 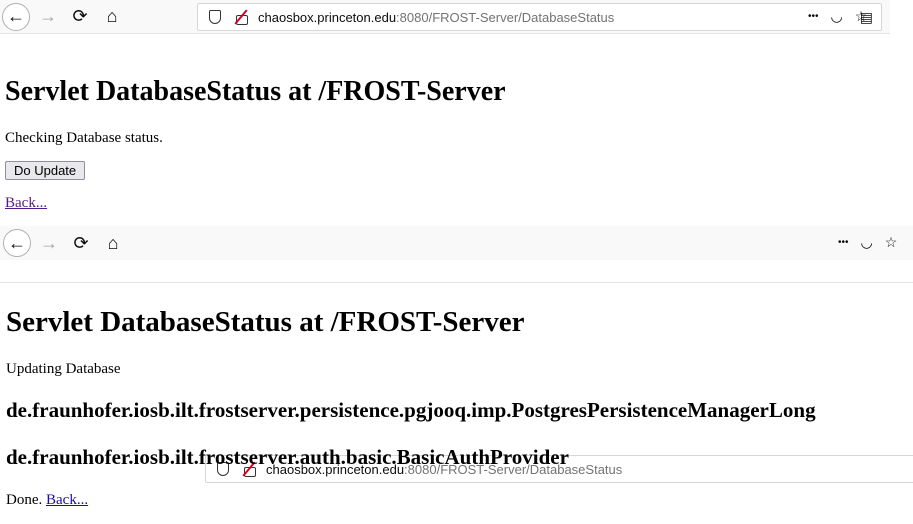 I want to click on tracking-shield-icon, so click(x=215, y=17).